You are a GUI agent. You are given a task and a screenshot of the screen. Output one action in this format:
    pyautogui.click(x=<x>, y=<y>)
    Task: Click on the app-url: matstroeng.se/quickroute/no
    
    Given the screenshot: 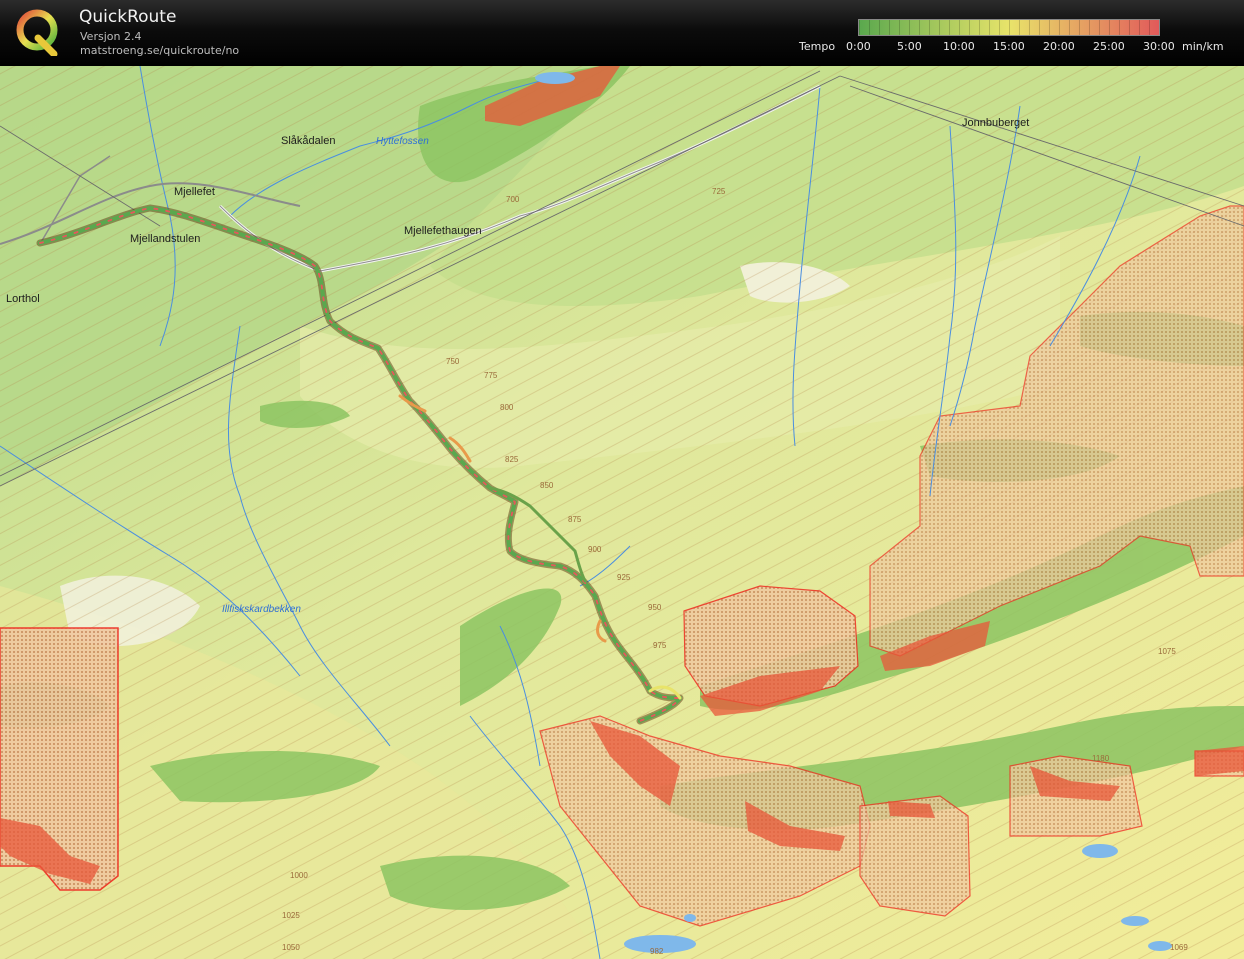 What is the action you would take?
    pyautogui.click(x=160, y=50)
    